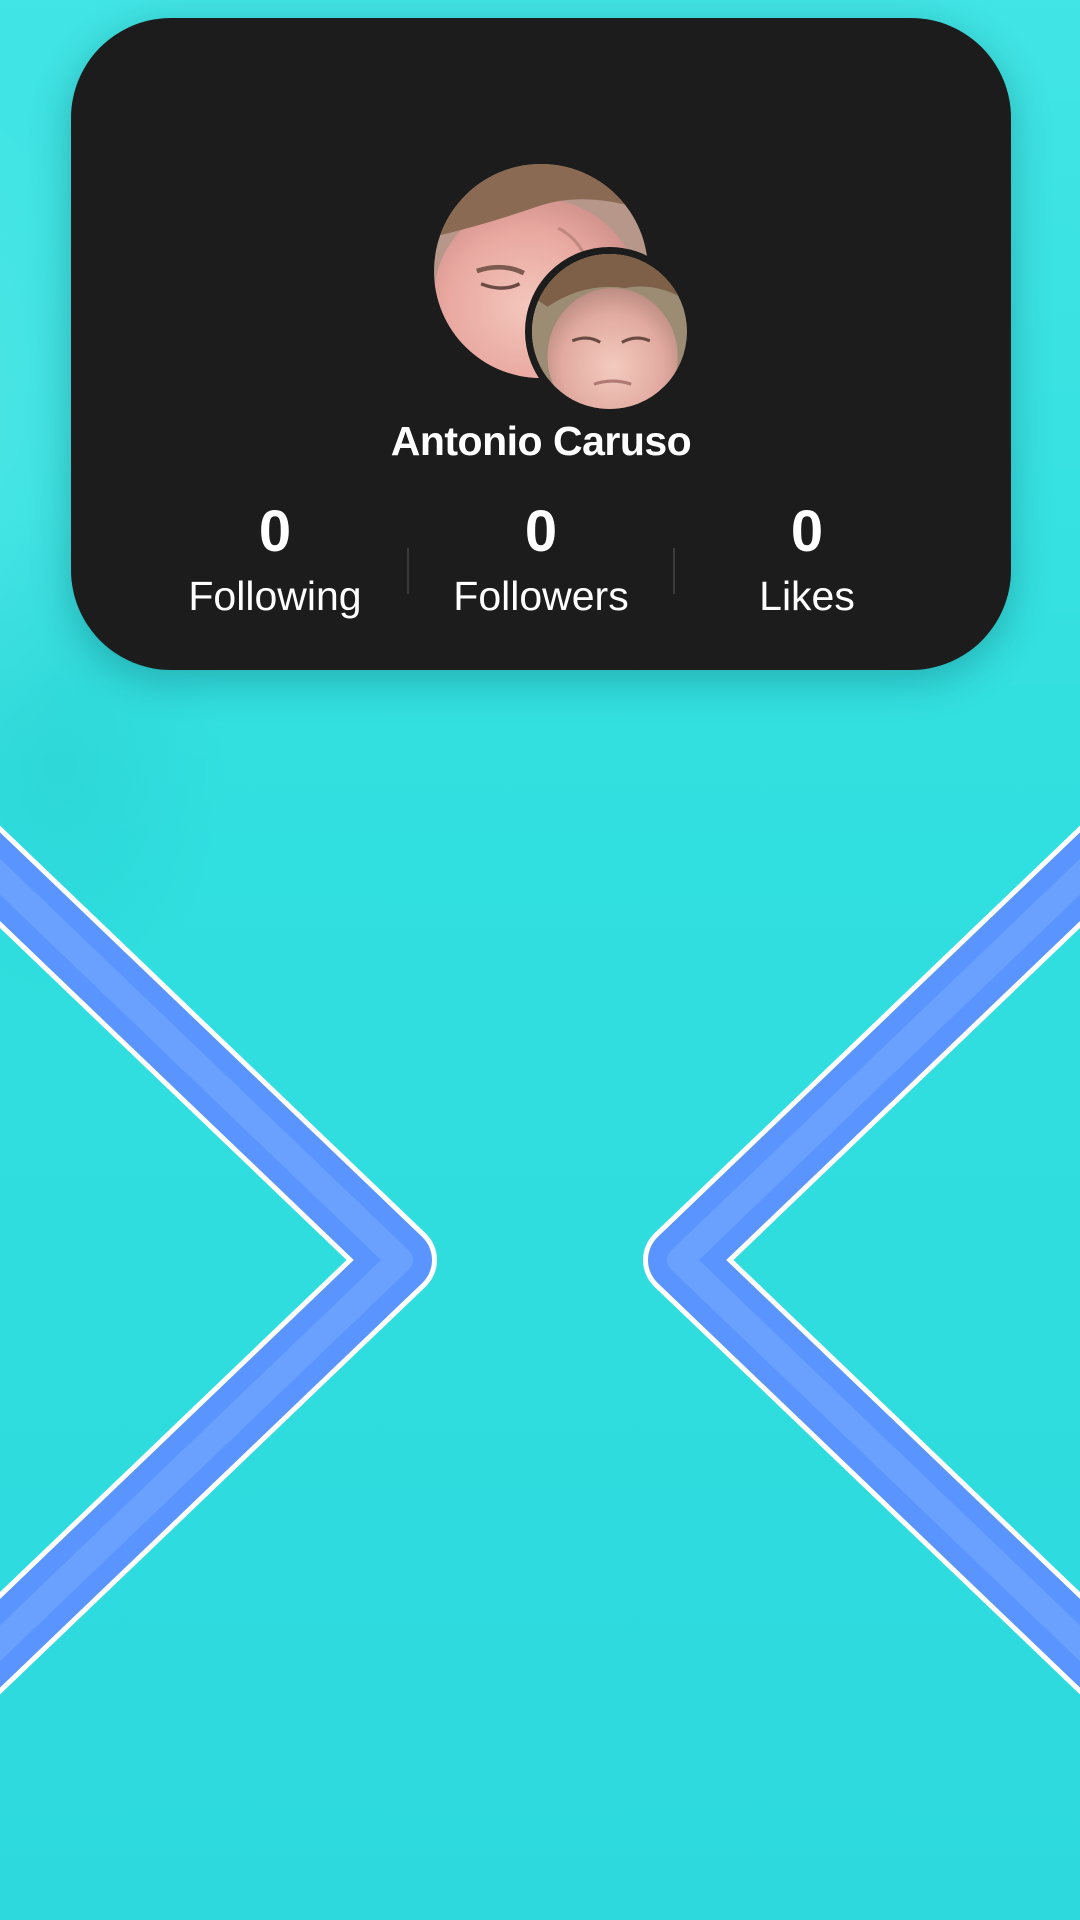 This screenshot has width=1080, height=1920. What do you see at coordinates (541, 596) in the screenshot?
I see `stat-label: Followers` at bounding box center [541, 596].